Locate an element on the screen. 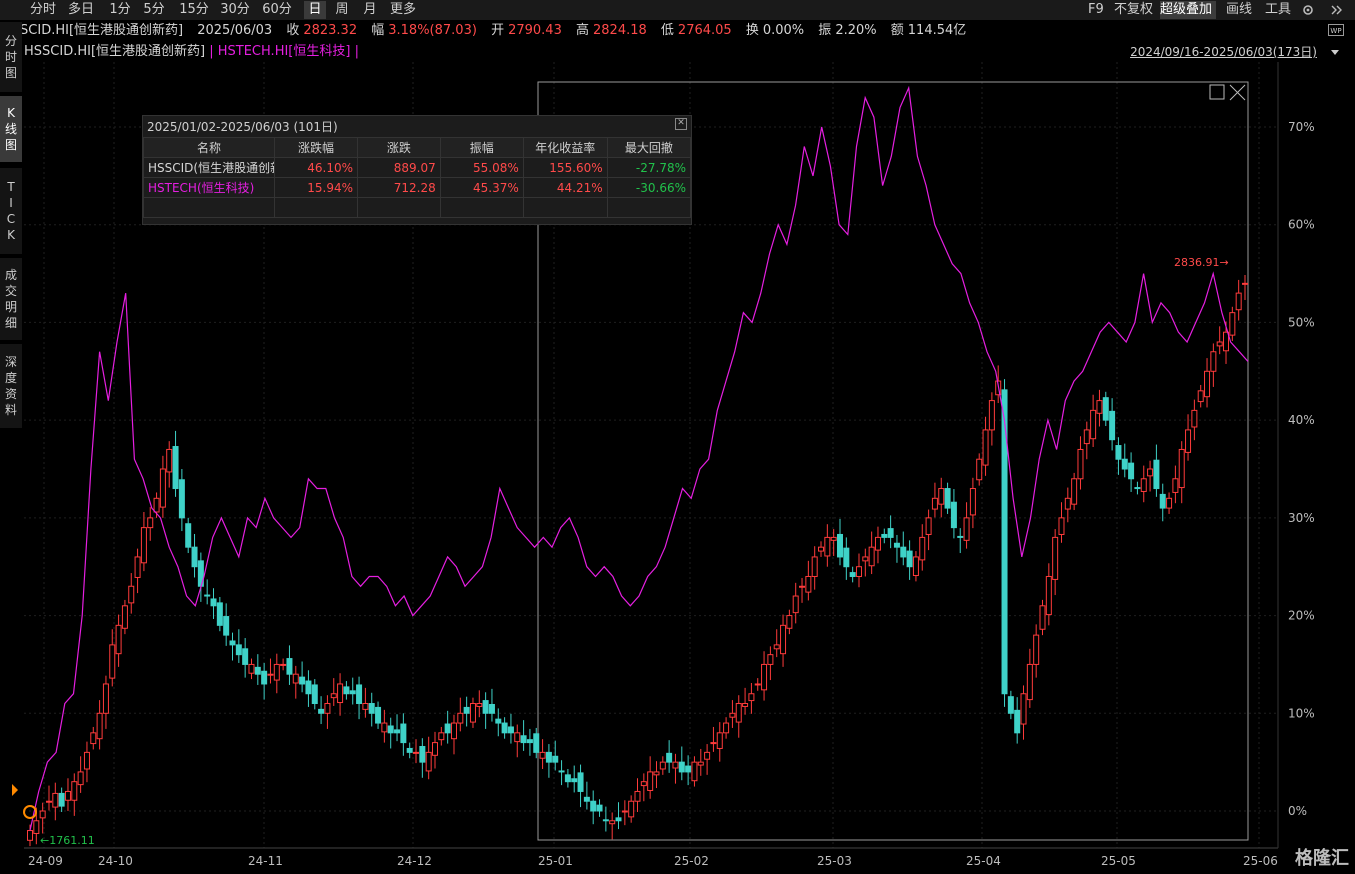 This screenshot has width=1355, height=874. x-tick-label: 24-09 is located at coordinates (45, 861).